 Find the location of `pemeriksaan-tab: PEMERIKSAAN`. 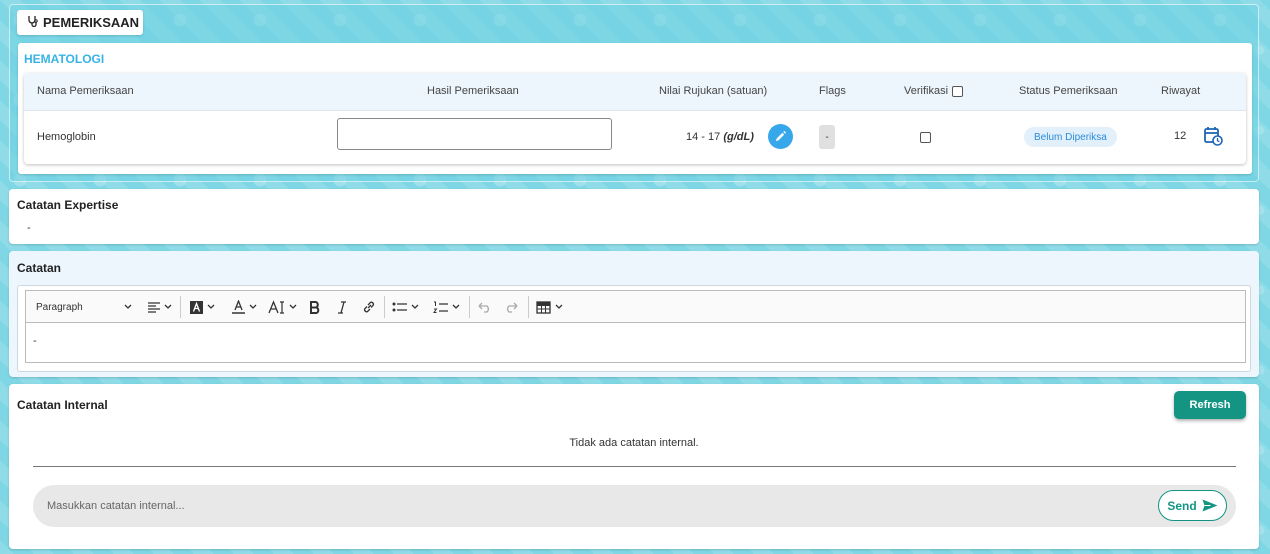

pemeriksaan-tab: PEMERIKSAAN is located at coordinates (80, 22).